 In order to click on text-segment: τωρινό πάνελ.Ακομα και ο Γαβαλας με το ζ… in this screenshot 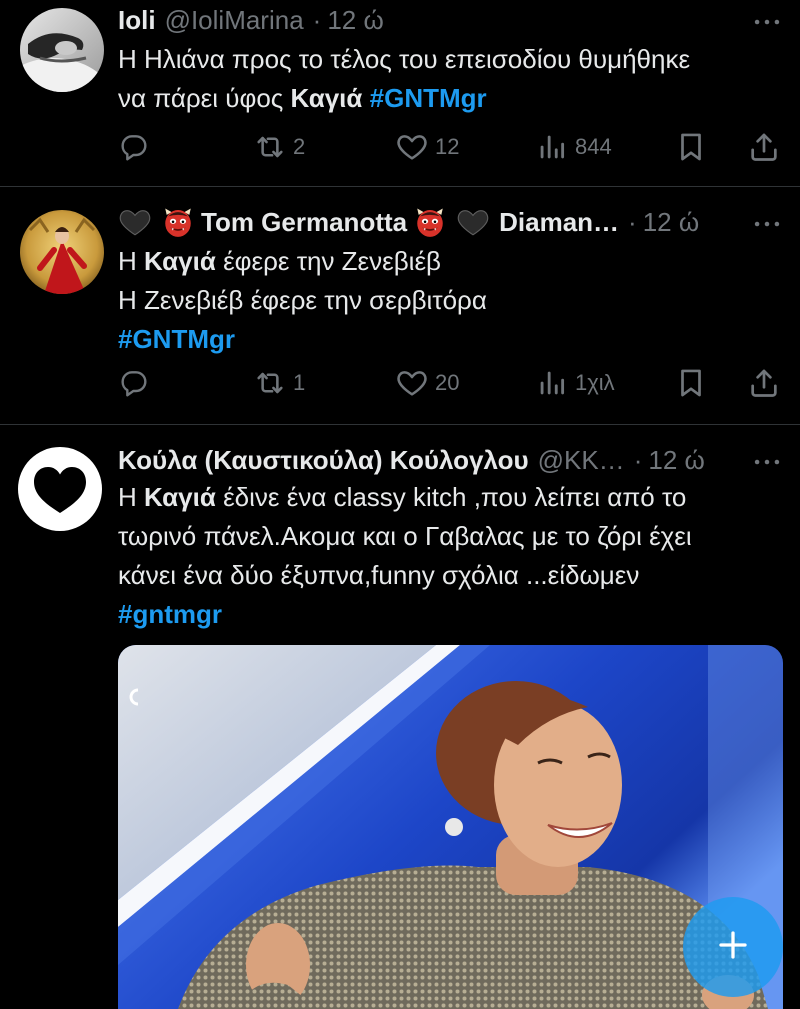, I will do `click(405, 536)`.